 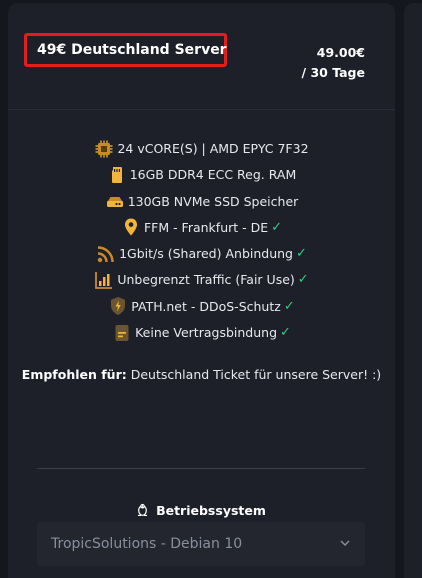 I want to click on tux-icon, so click(x=144, y=510).